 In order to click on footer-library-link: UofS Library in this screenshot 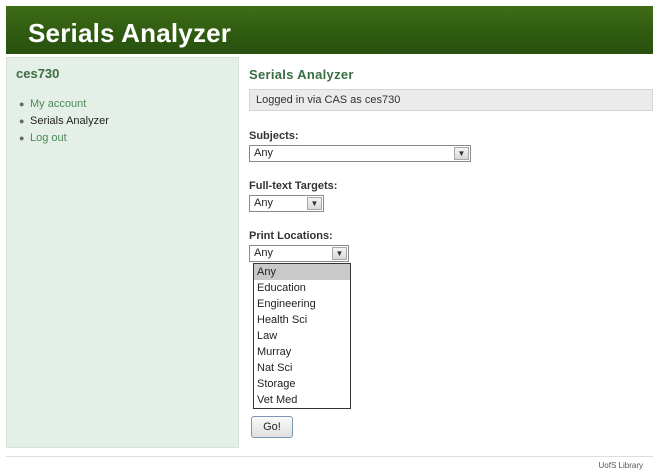, I will do `click(621, 465)`.